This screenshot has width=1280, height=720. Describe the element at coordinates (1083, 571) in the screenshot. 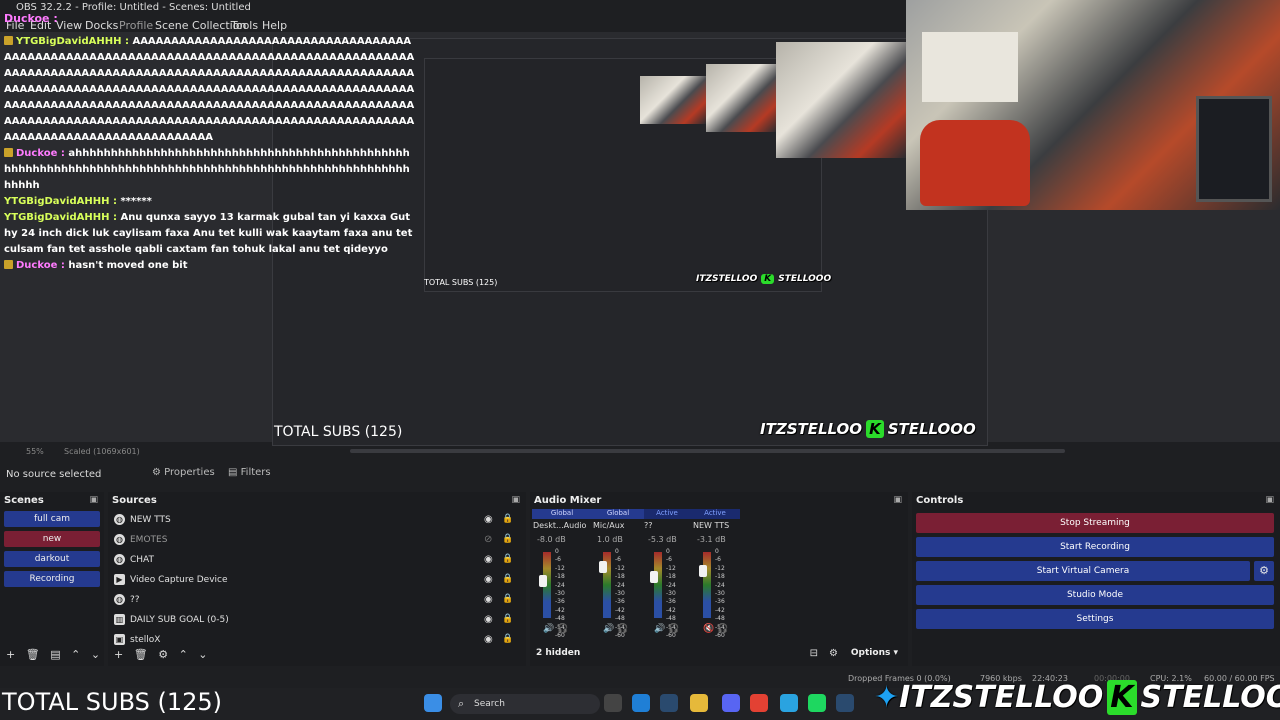

I see `start-virtual-camera-button: Start Virtual Camera` at that location.